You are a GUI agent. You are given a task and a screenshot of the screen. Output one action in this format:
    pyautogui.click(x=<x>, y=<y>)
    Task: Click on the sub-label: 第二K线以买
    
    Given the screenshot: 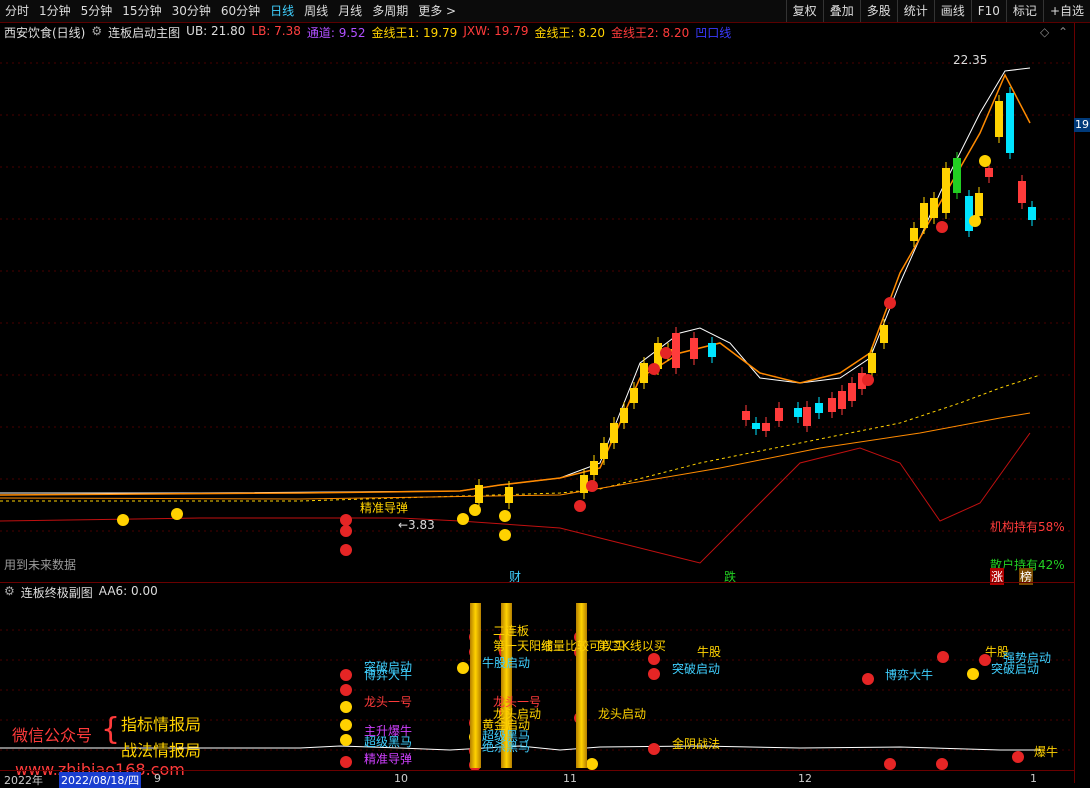 What is the action you would take?
    pyautogui.click(x=632, y=646)
    